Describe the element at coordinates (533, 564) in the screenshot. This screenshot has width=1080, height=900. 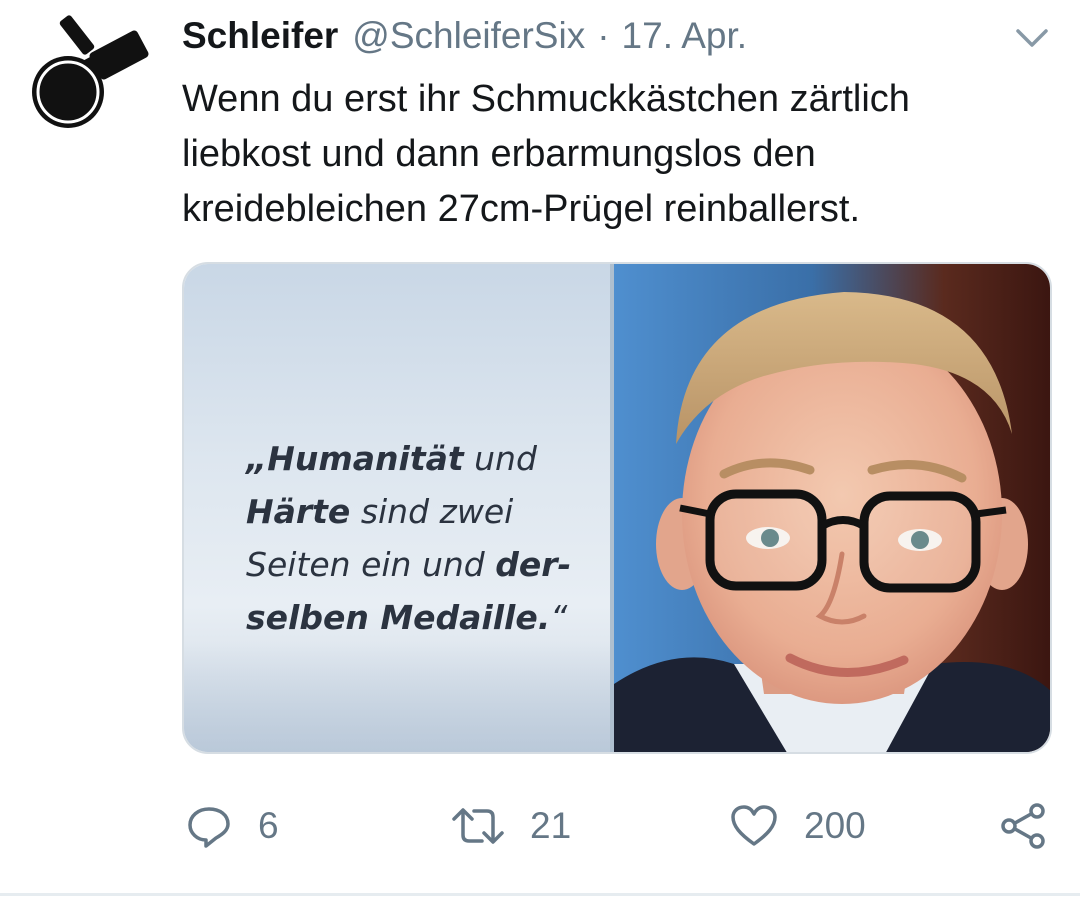
I see `quote-line-3b: der-` at that location.